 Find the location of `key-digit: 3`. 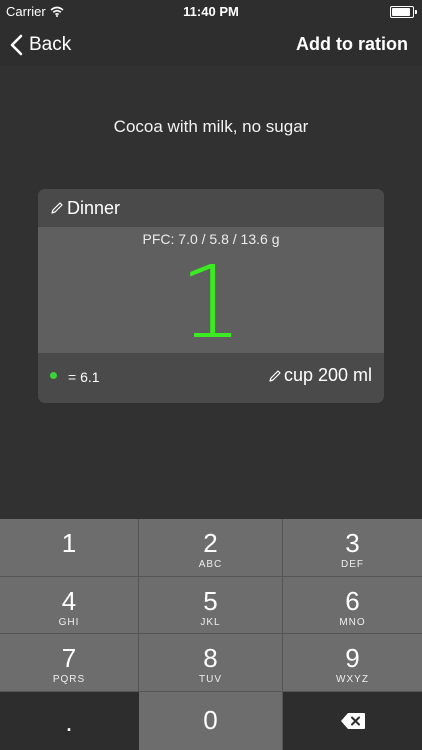

key-digit: 3 is located at coordinates (352, 543).